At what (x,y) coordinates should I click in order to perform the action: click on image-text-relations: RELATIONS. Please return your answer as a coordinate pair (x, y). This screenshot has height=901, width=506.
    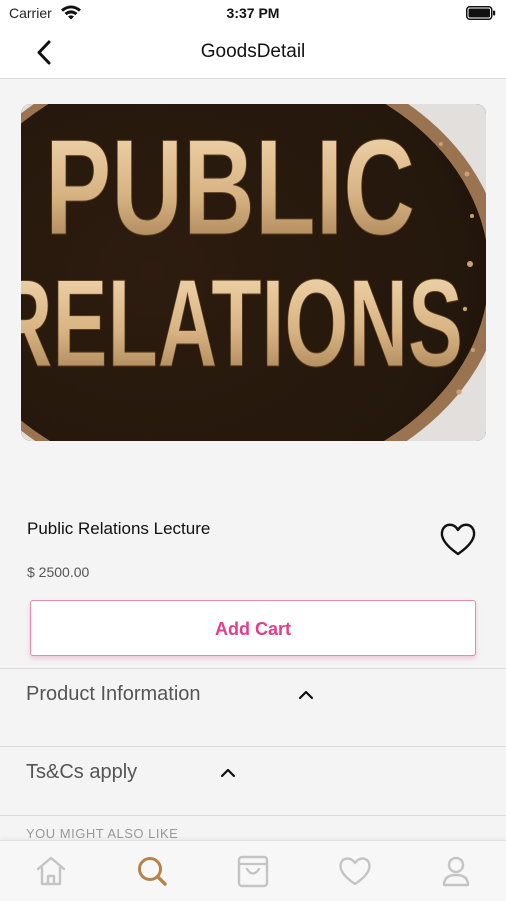
    Looking at the image, I should click on (242, 324).